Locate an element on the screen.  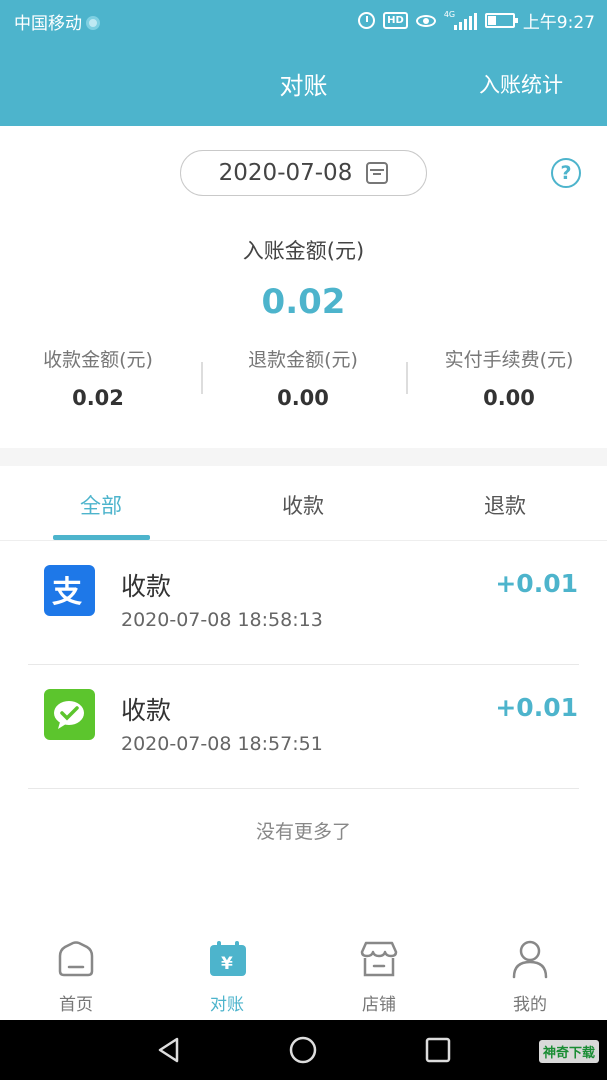
stat-label: 退款金额(元) is located at coordinates (303, 360).